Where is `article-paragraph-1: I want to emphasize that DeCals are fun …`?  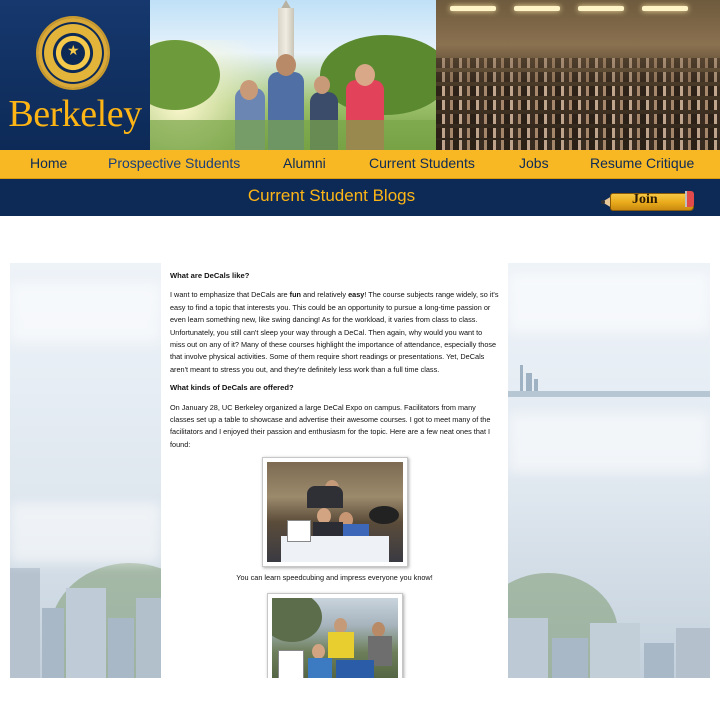
article-paragraph-1: I want to emphasize that DeCals are fun … is located at coordinates (334, 332).